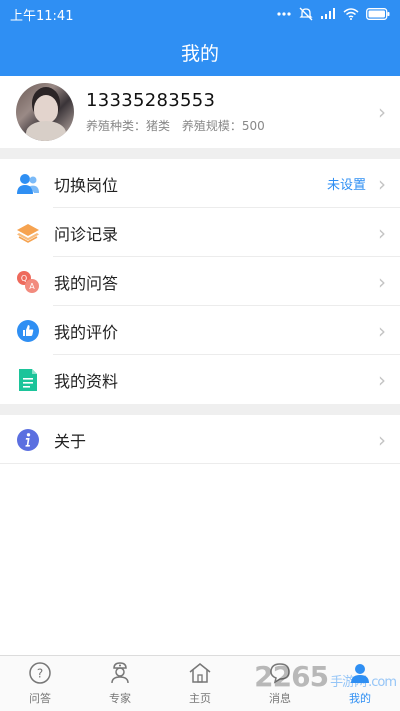 The height and width of the screenshot is (711, 400). I want to click on menu-item-my-profile: 我的资料 ›, so click(200, 379).